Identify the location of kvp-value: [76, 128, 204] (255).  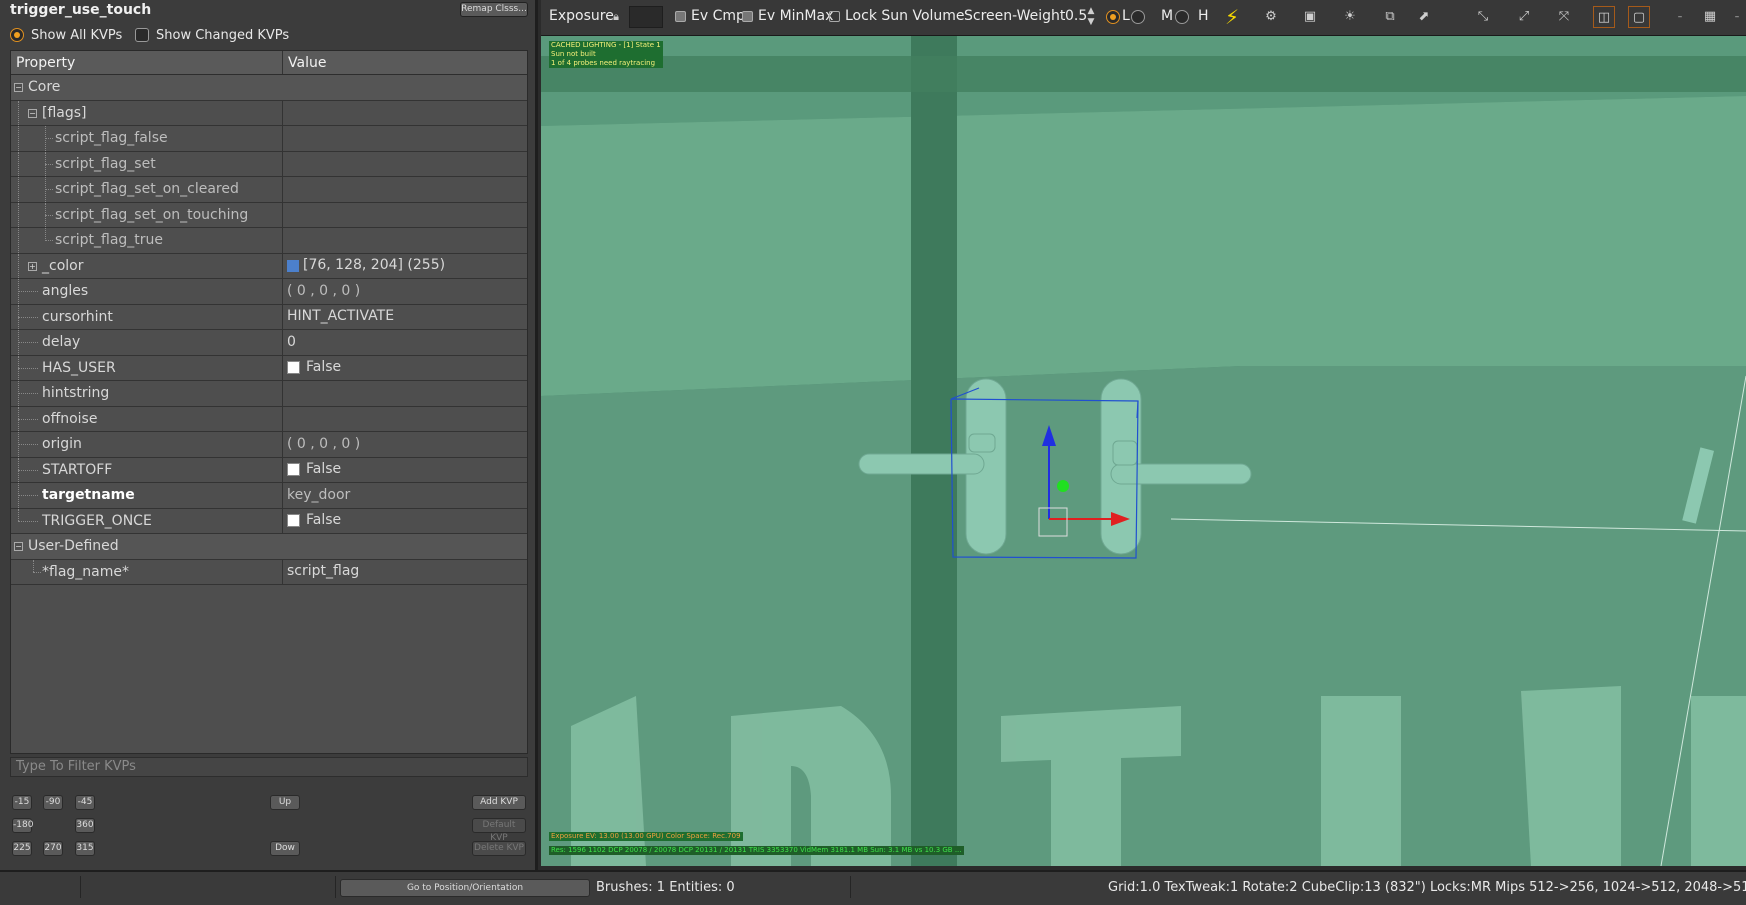
(405, 266).